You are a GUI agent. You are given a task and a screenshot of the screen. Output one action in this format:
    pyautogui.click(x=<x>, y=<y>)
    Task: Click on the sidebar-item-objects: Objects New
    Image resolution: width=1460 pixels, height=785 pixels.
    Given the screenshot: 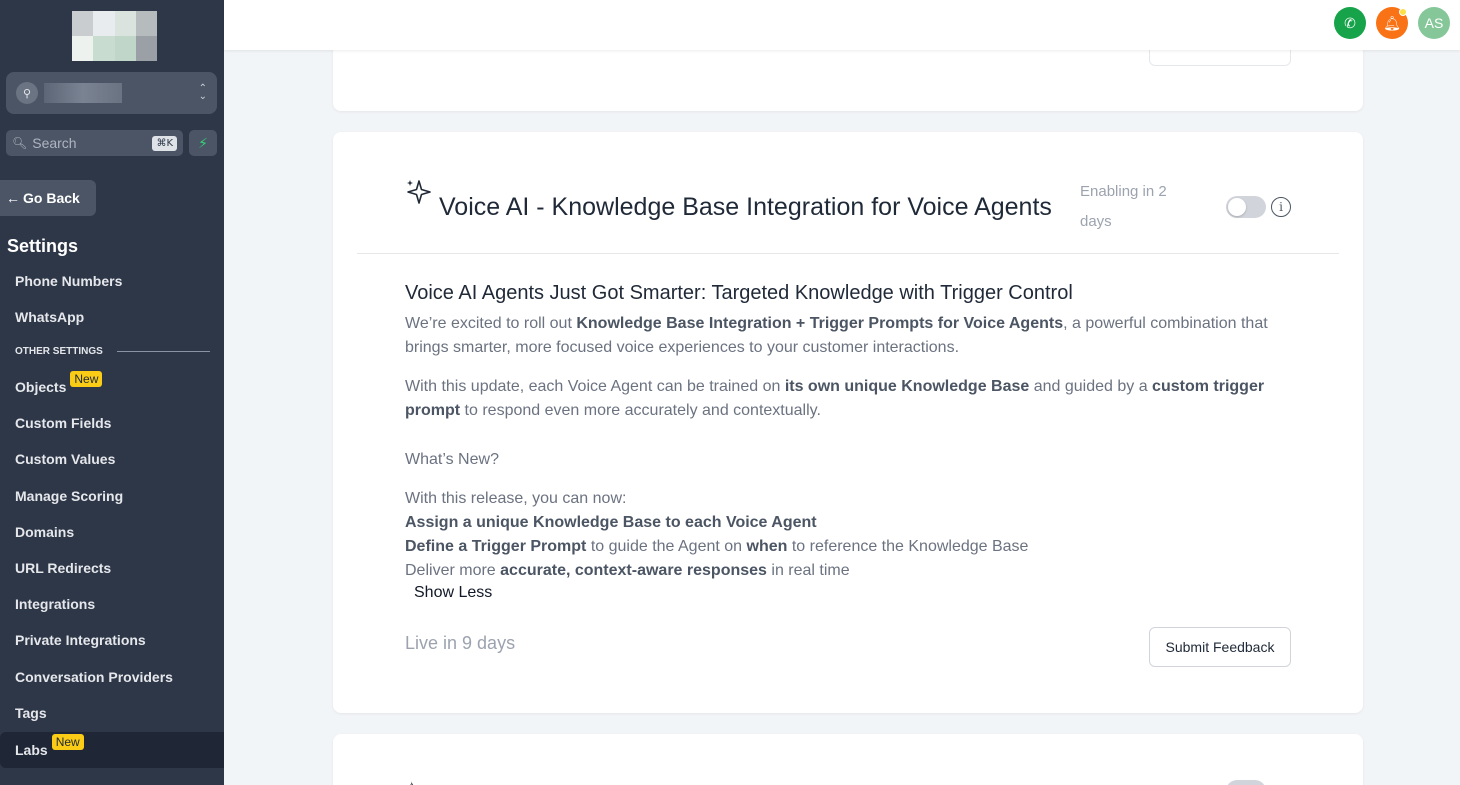 What is the action you would take?
    pyautogui.click(x=112, y=387)
    